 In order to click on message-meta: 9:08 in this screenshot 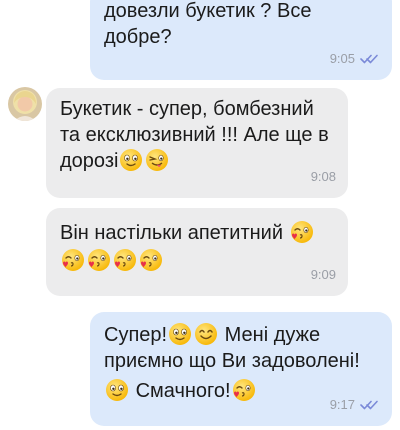, I will do `click(323, 177)`.